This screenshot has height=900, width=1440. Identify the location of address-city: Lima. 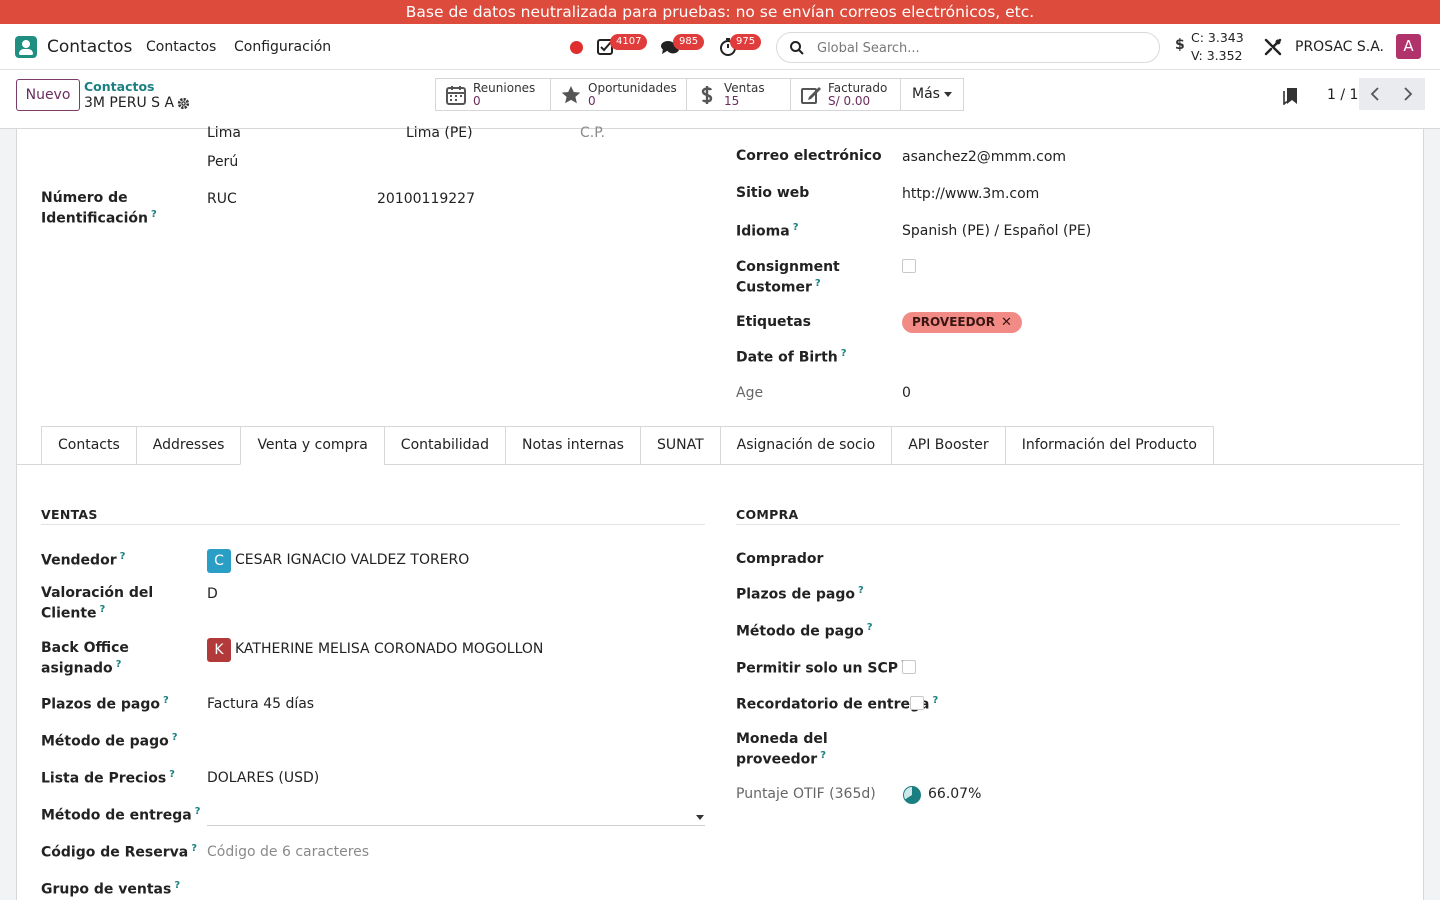
(224, 133).